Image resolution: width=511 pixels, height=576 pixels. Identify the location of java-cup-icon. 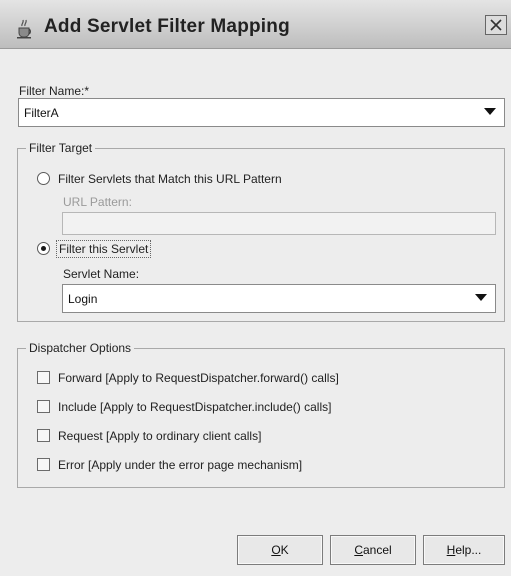
(24, 29).